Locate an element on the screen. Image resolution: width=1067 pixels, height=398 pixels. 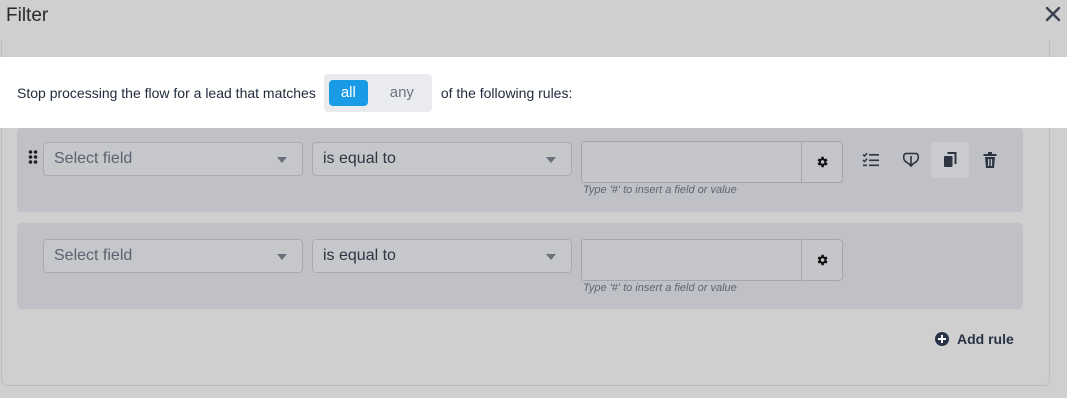
delete-rule-button is located at coordinates (990, 160).